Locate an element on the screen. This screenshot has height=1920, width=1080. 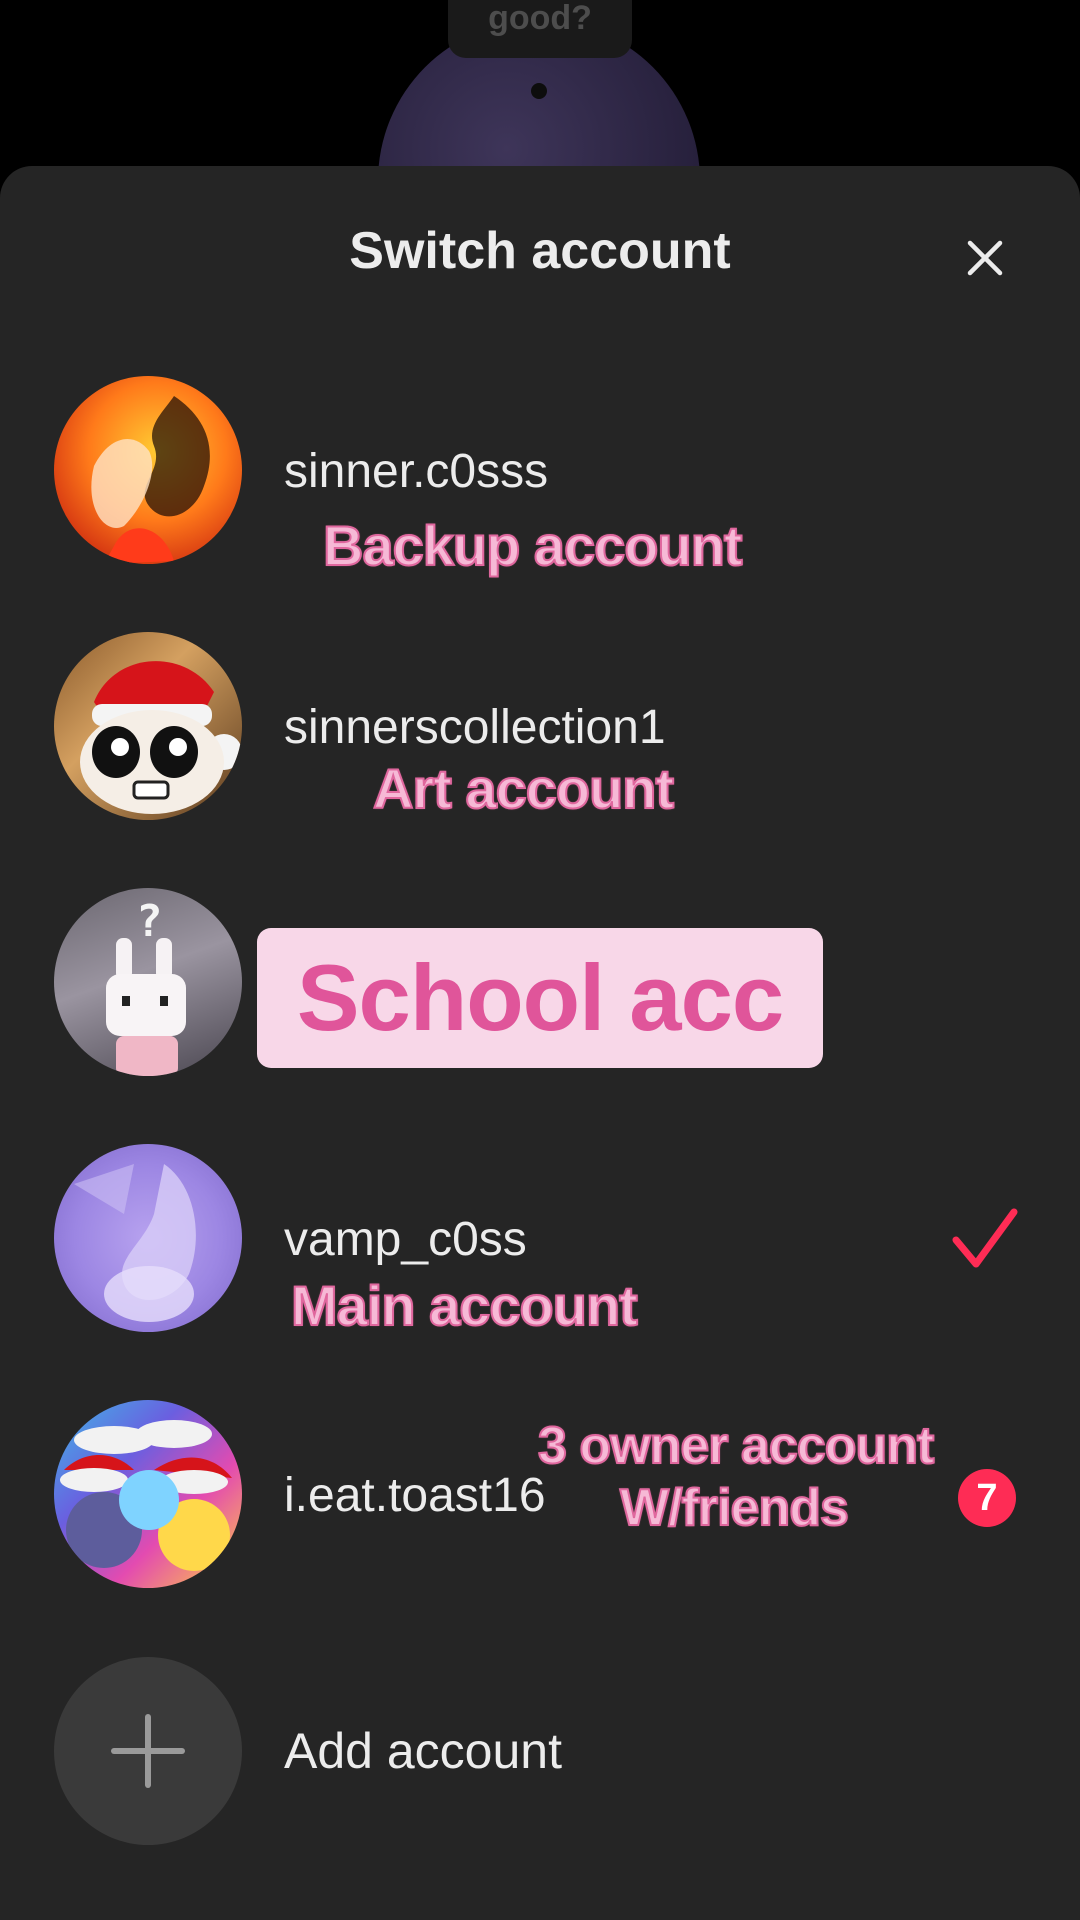
sheet-title: Switch account is located at coordinates (540, 251).